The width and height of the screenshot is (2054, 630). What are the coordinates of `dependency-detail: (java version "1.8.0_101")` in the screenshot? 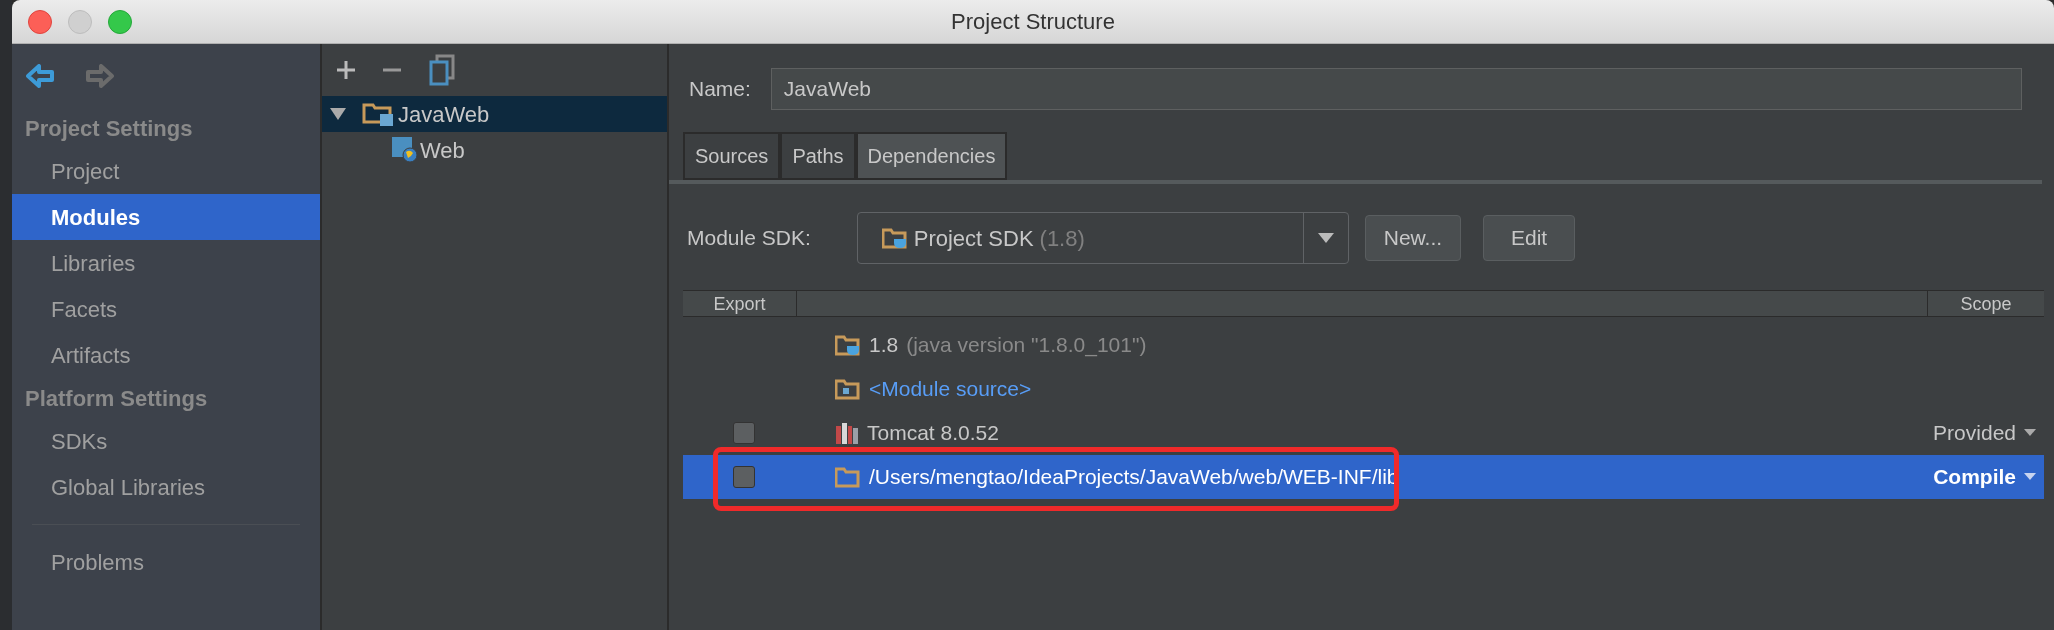 It's located at (1026, 345).